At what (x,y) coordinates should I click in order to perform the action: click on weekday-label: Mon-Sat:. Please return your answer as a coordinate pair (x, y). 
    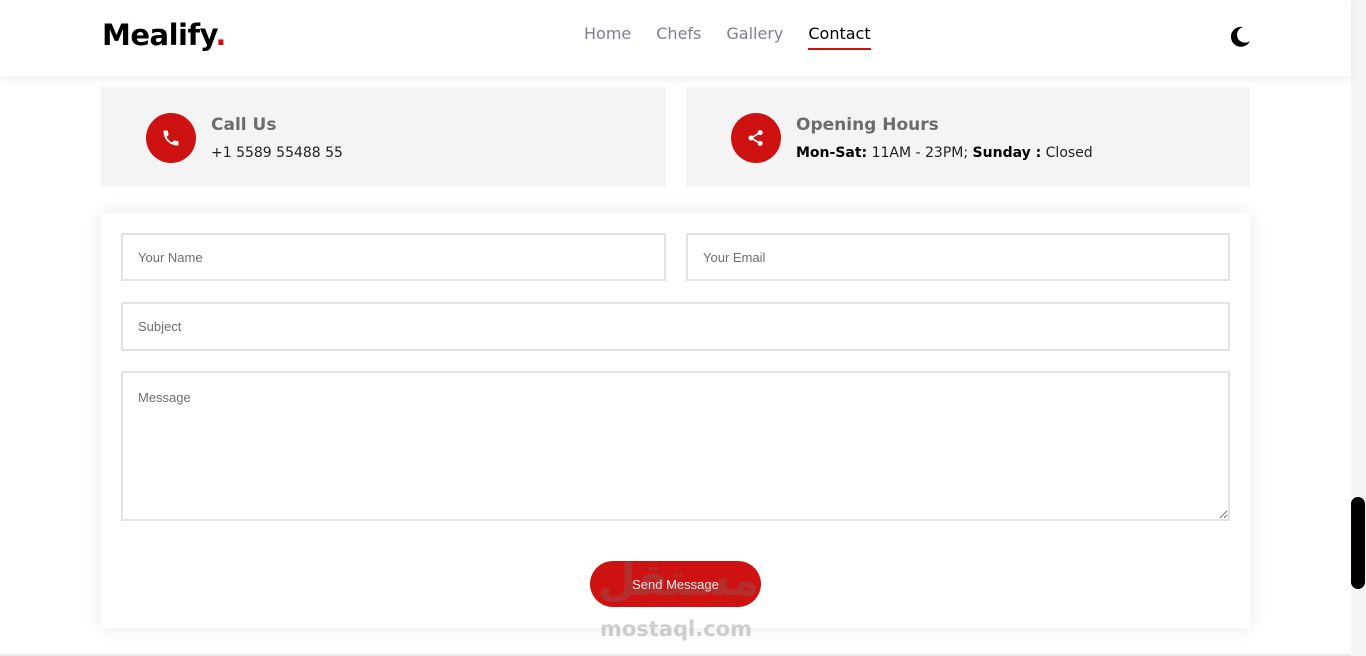
    Looking at the image, I should click on (832, 153).